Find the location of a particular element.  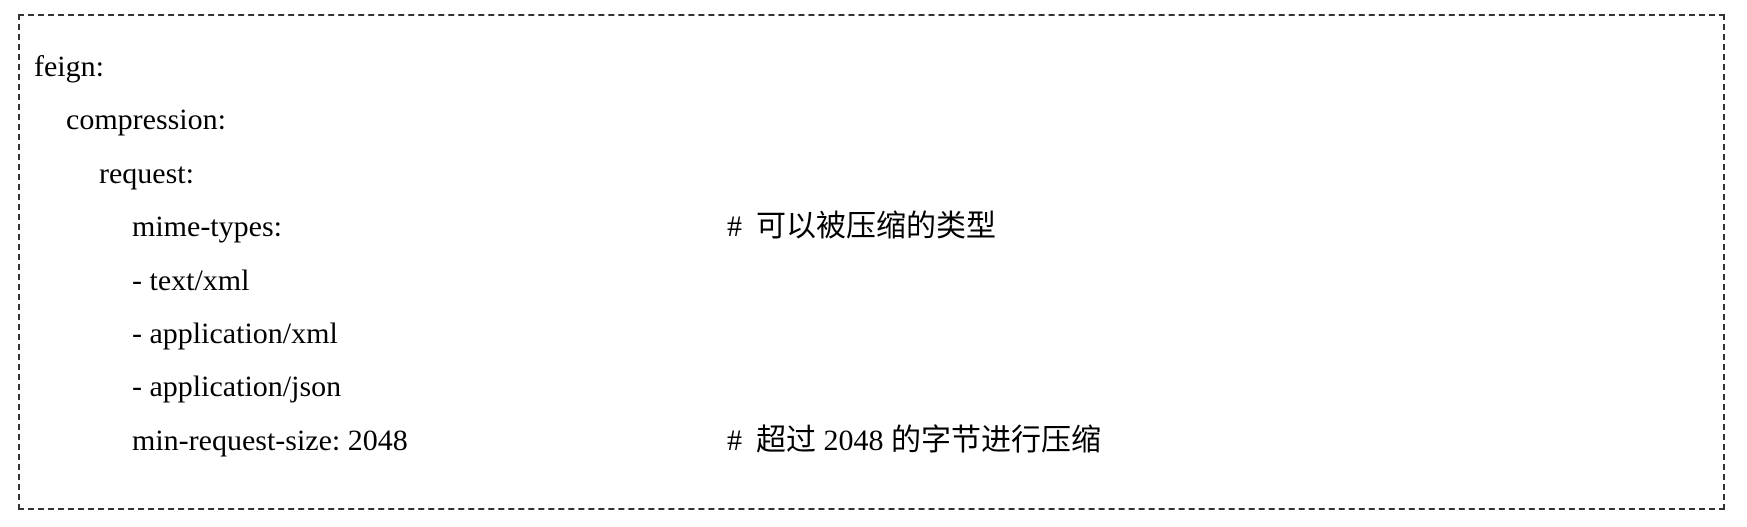

code-text: min-request-size: 2048 is located at coordinates (270, 440).